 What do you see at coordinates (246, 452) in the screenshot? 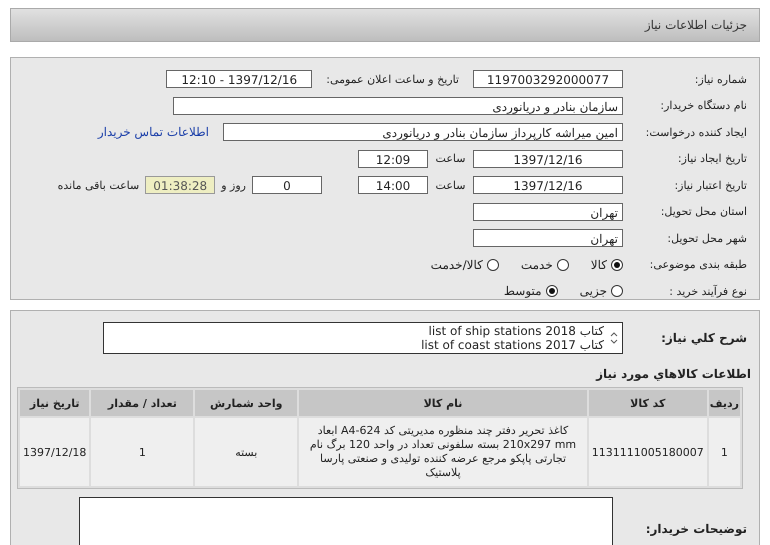
I see `table-cell: بسته` at bounding box center [246, 452].